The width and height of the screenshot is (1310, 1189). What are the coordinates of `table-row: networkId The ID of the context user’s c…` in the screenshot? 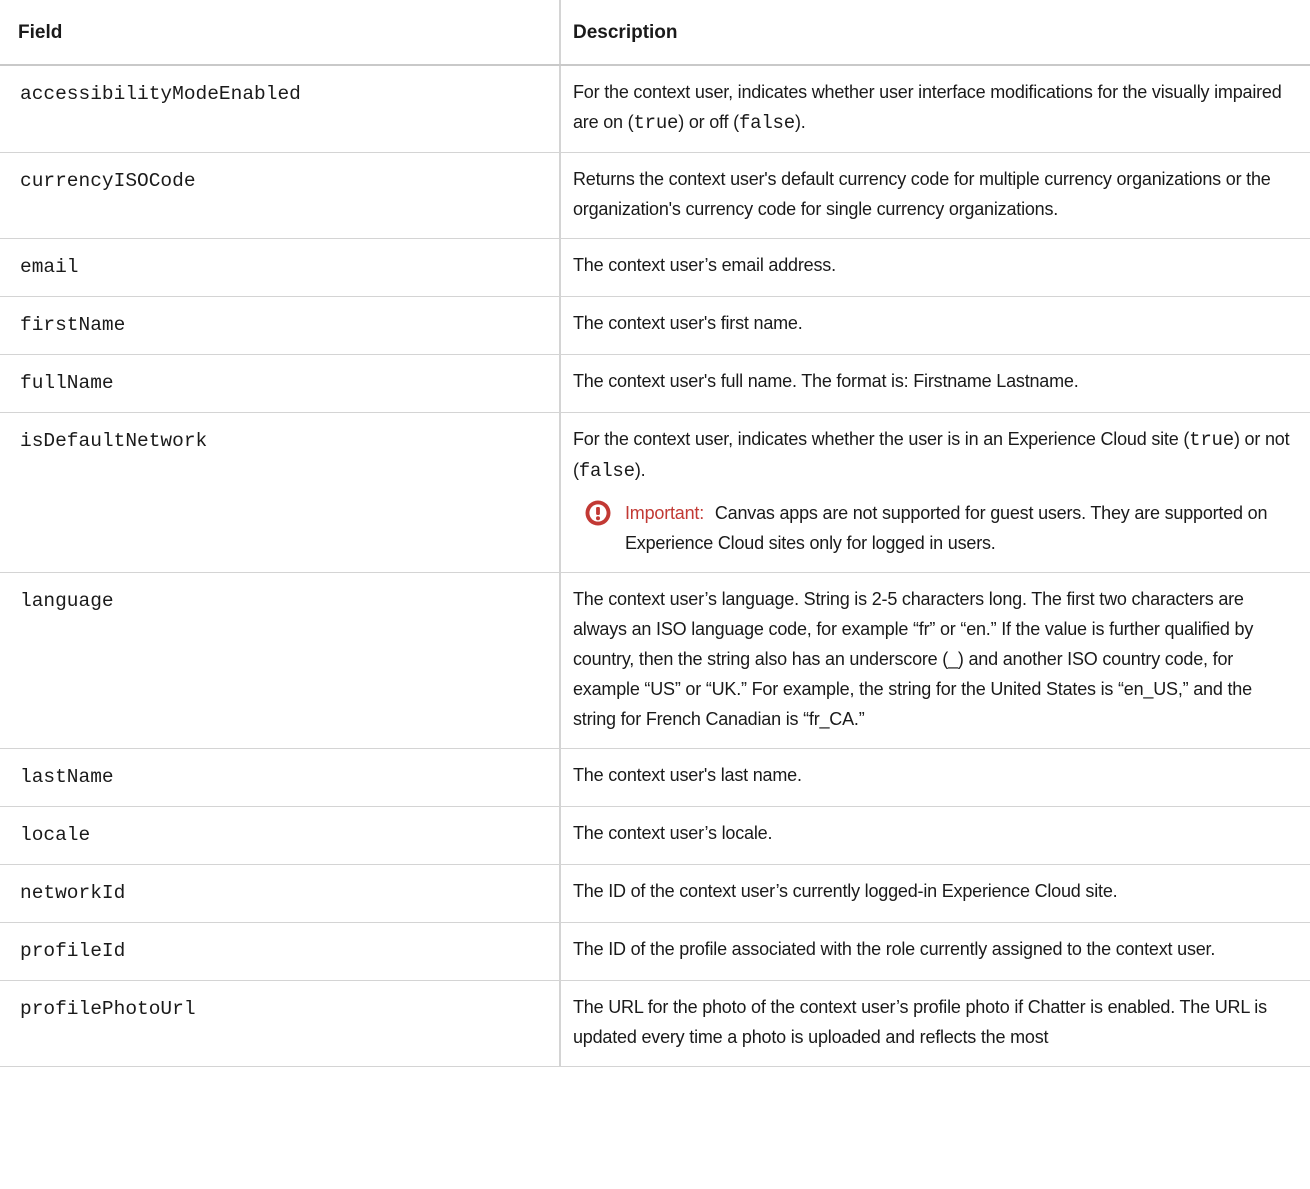 It's located at (655, 893).